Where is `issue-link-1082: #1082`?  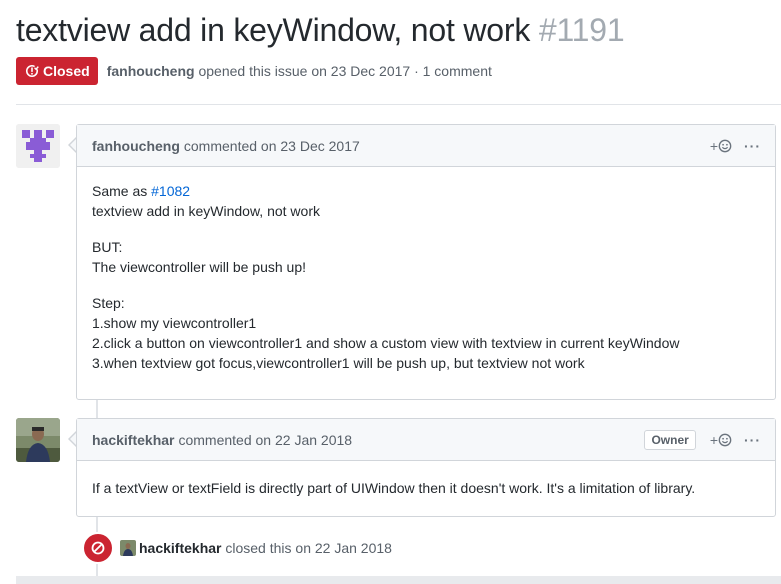 issue-link-1082: #1082 is located at coordinates (170, 191).